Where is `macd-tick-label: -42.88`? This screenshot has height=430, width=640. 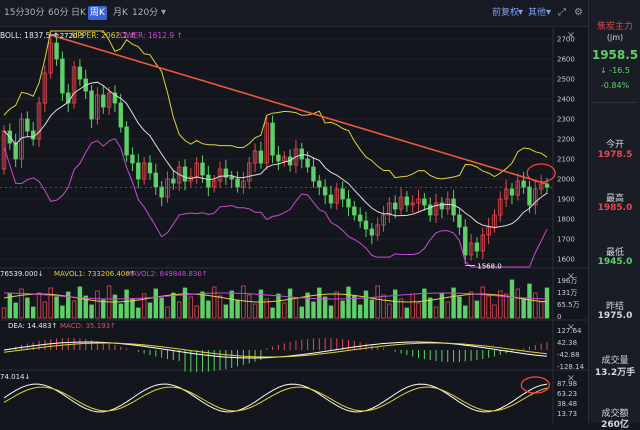 macd-tick-label: -42.88 is located at coordinates (568, 355).